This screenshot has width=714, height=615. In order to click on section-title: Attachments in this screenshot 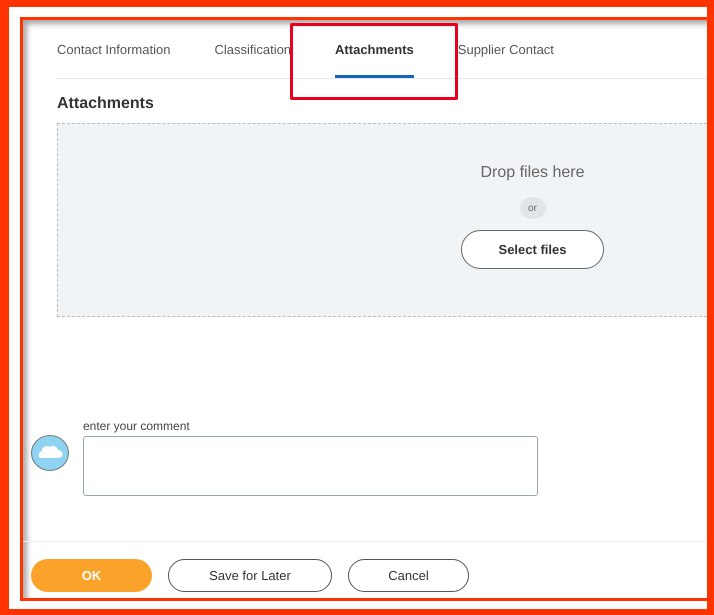, I will do `click(106, 104)`.